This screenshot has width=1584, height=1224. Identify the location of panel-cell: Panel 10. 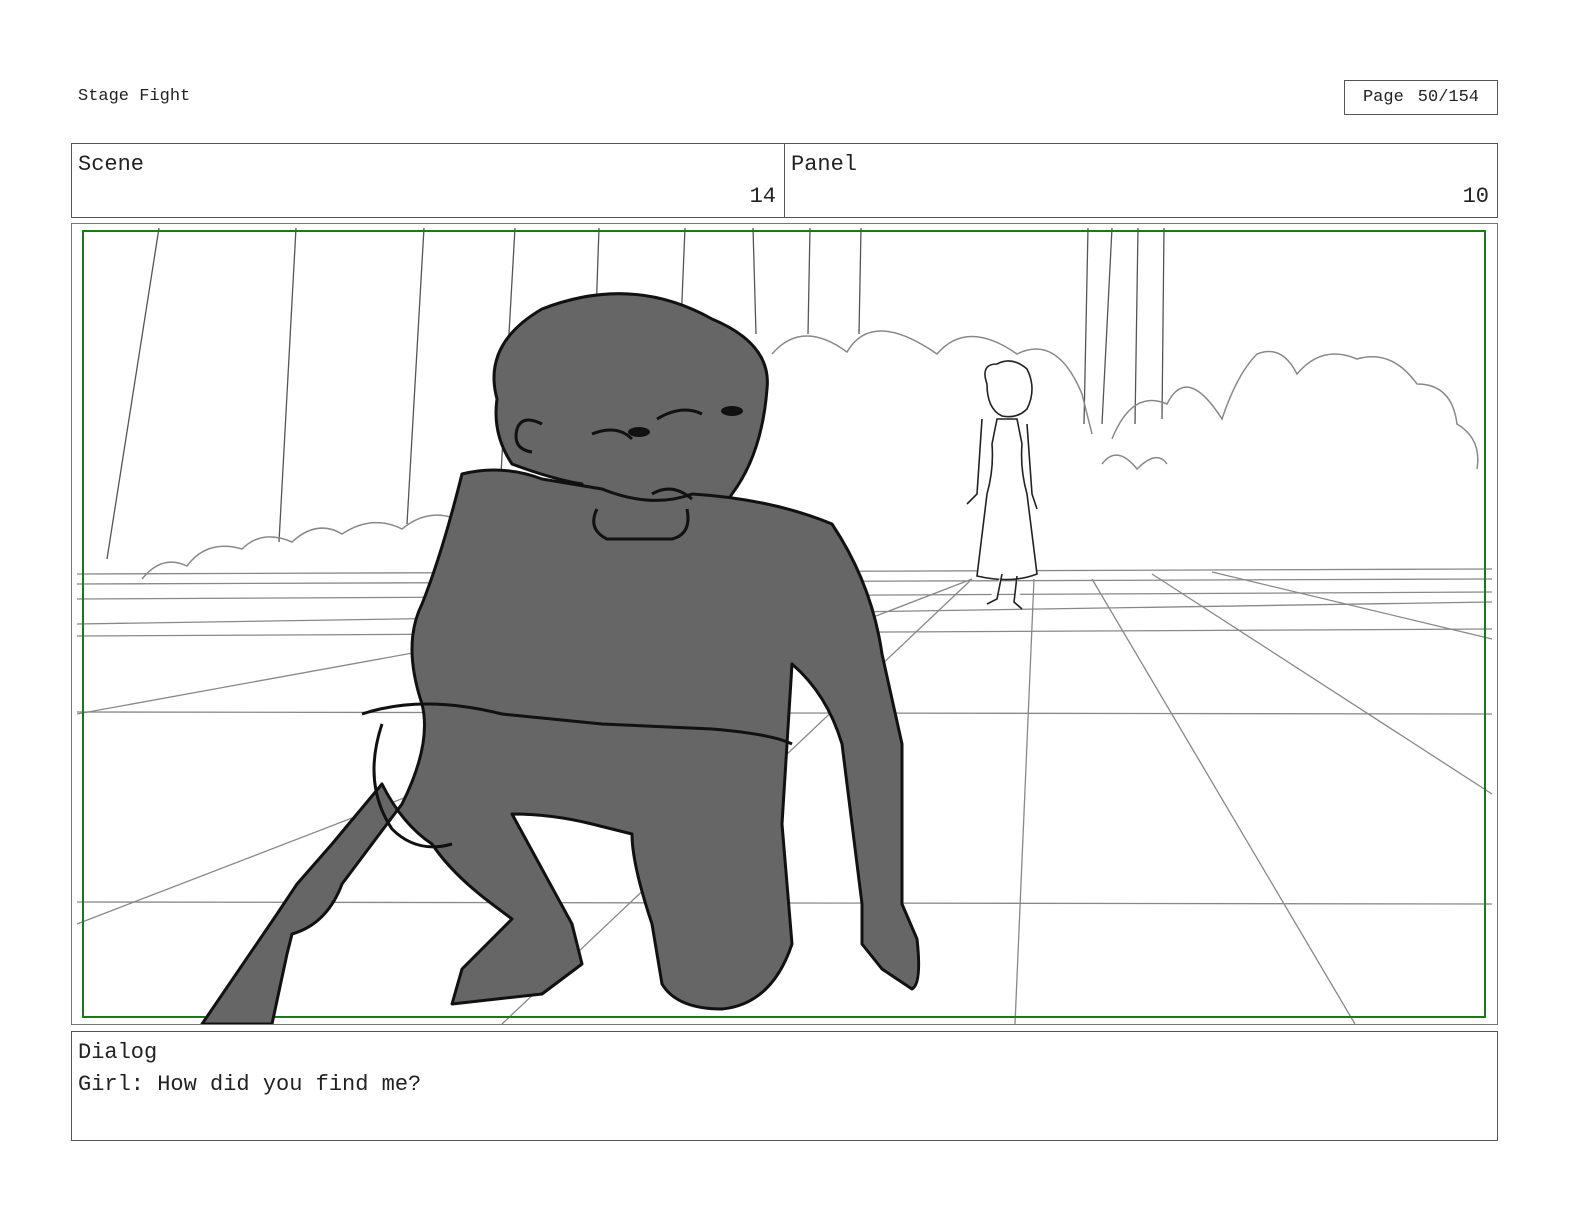
(1141, 180).